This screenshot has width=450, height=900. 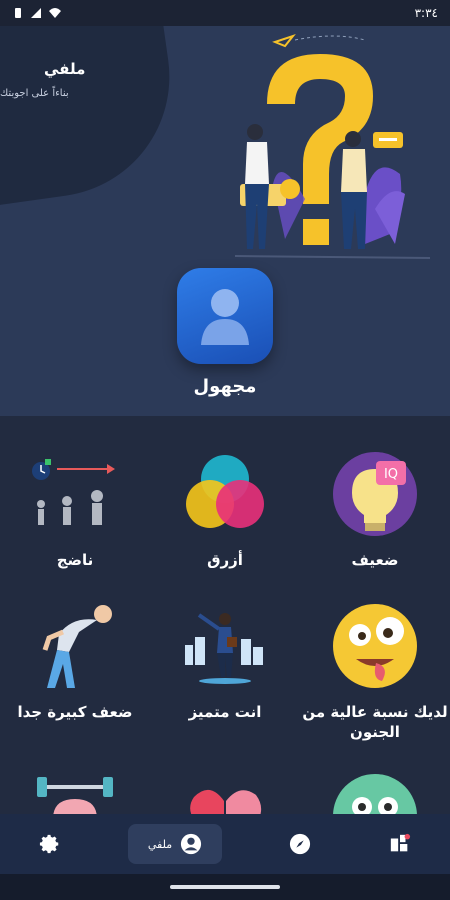 I want to click on tired-man-icon, so click(x=75, y=646).